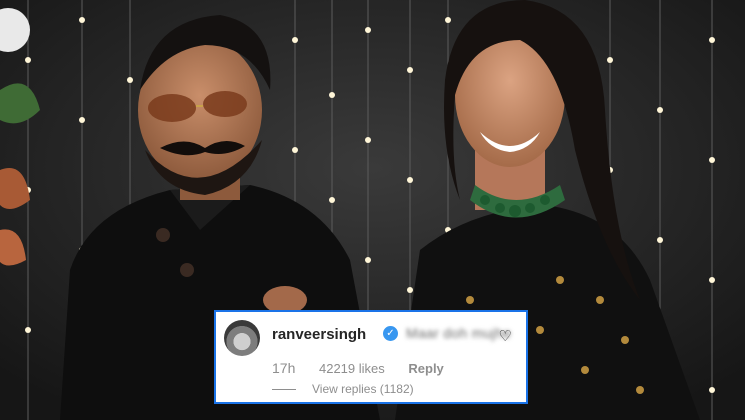  Describe the element at coordinates (284, 368) in the screenshot. I see `comment-time: 17h` at that location.